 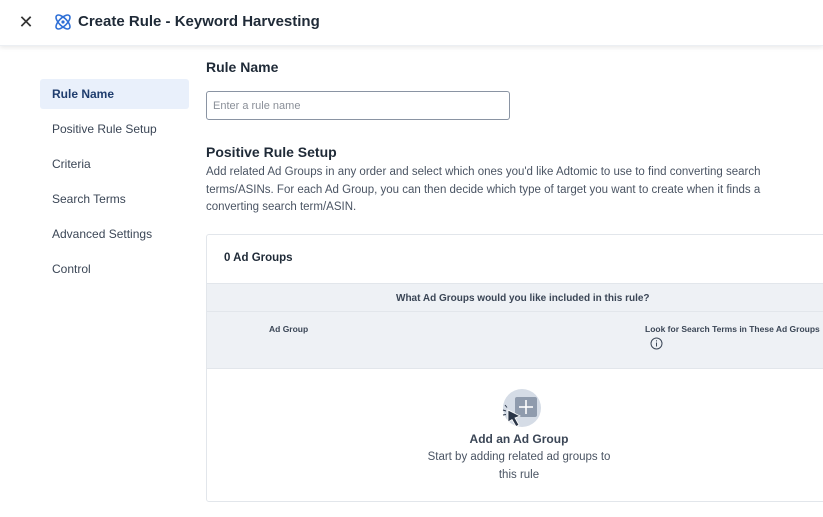 What do you see at coordinates (242, 67) in the screenshot?
I see `rule-name-heading: Rule Name` at bounding box center [242, 67].